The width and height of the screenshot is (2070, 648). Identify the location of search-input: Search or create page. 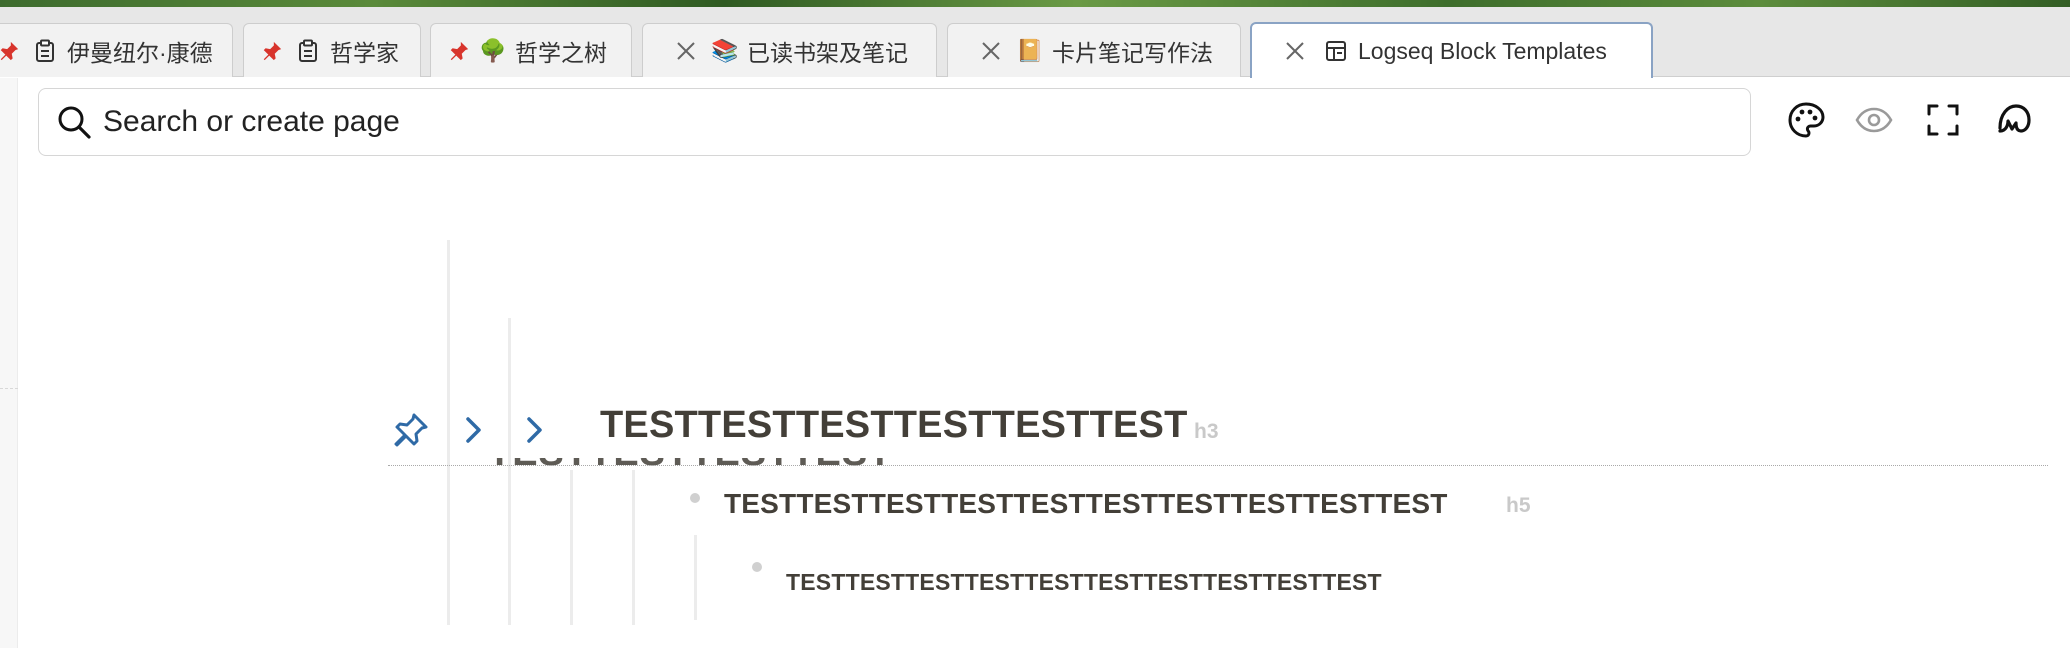
(251, 122).